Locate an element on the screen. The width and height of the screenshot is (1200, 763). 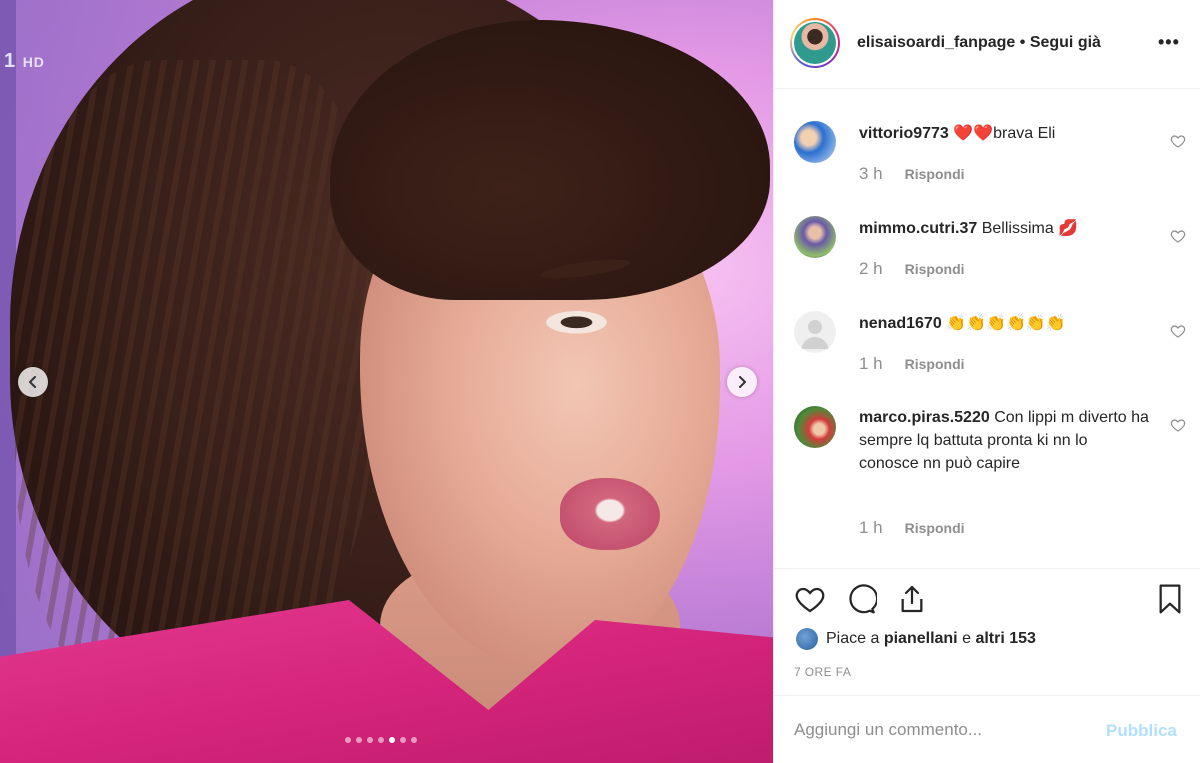
post-header: elisaisoardi_fanpage • Segui già ••• is located at coordinates (987, 44).